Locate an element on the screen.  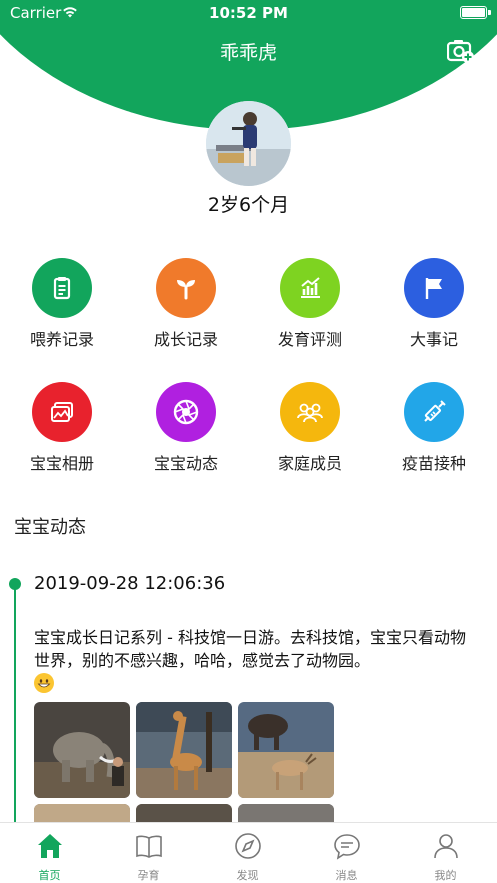
timeline-line is located at coordinates (15, 709).